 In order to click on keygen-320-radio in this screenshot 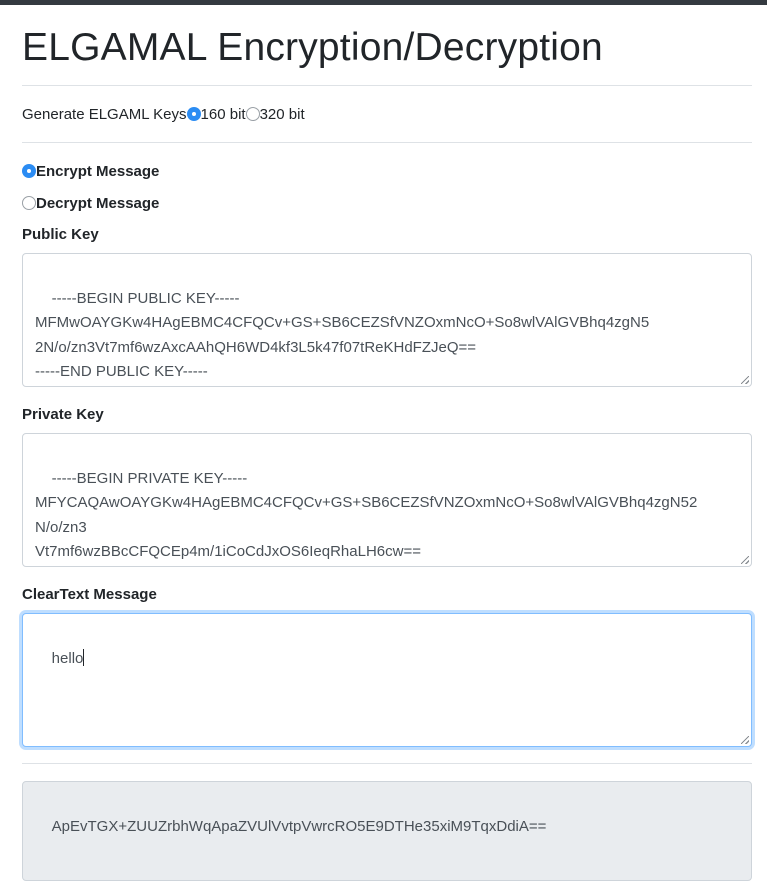, I will do `click(252, 114)`.